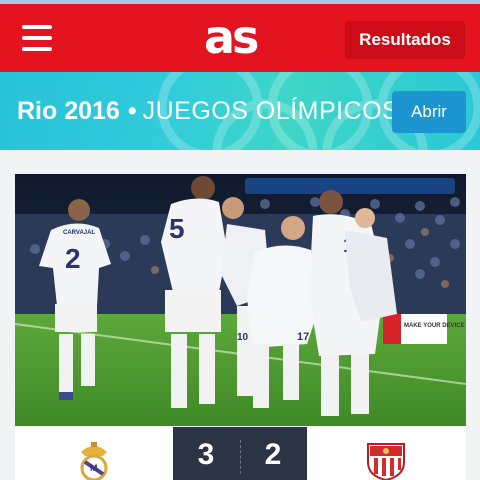 Image resolution: width=480 pixels, height=480 pixels. Describe the element at coordinates (94, 468) in the screenshot. I see `svg-text: M` at that location.